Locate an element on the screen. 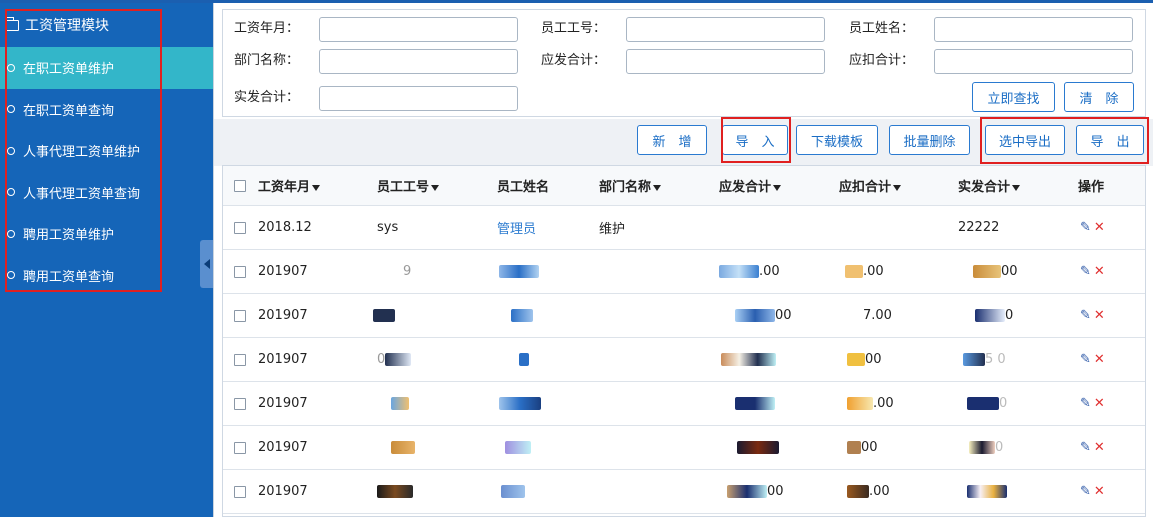  sidebar-item-agency-payroll-query: 人事代理工资单查询 is located at coordinates (106, 193).